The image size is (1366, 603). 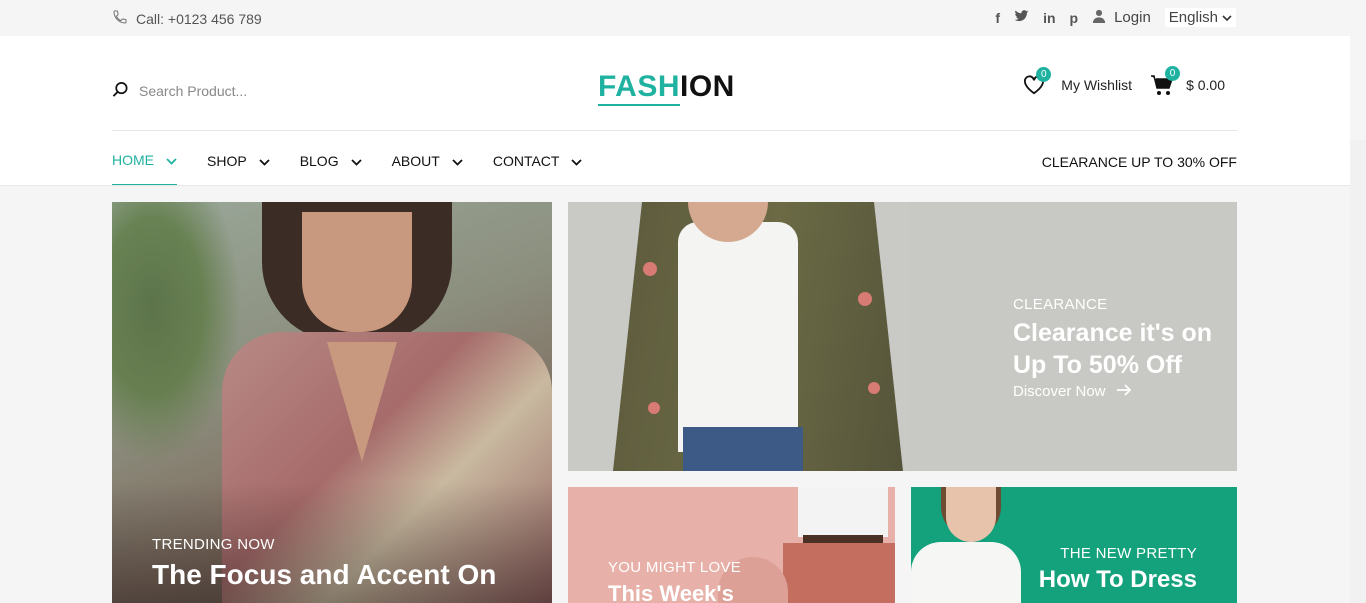 What do you see at coordinates (1049, 18) in the screenshot?
I see `linkedin-icon: in` at bounding box center [1049, 18].